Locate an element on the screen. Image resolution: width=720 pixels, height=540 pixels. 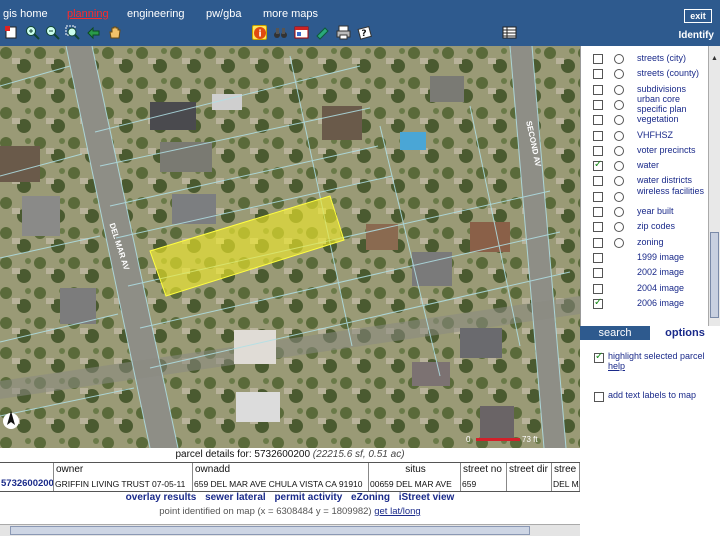
option-text-labels: add text labels to map is located at coordinates (650, 401).